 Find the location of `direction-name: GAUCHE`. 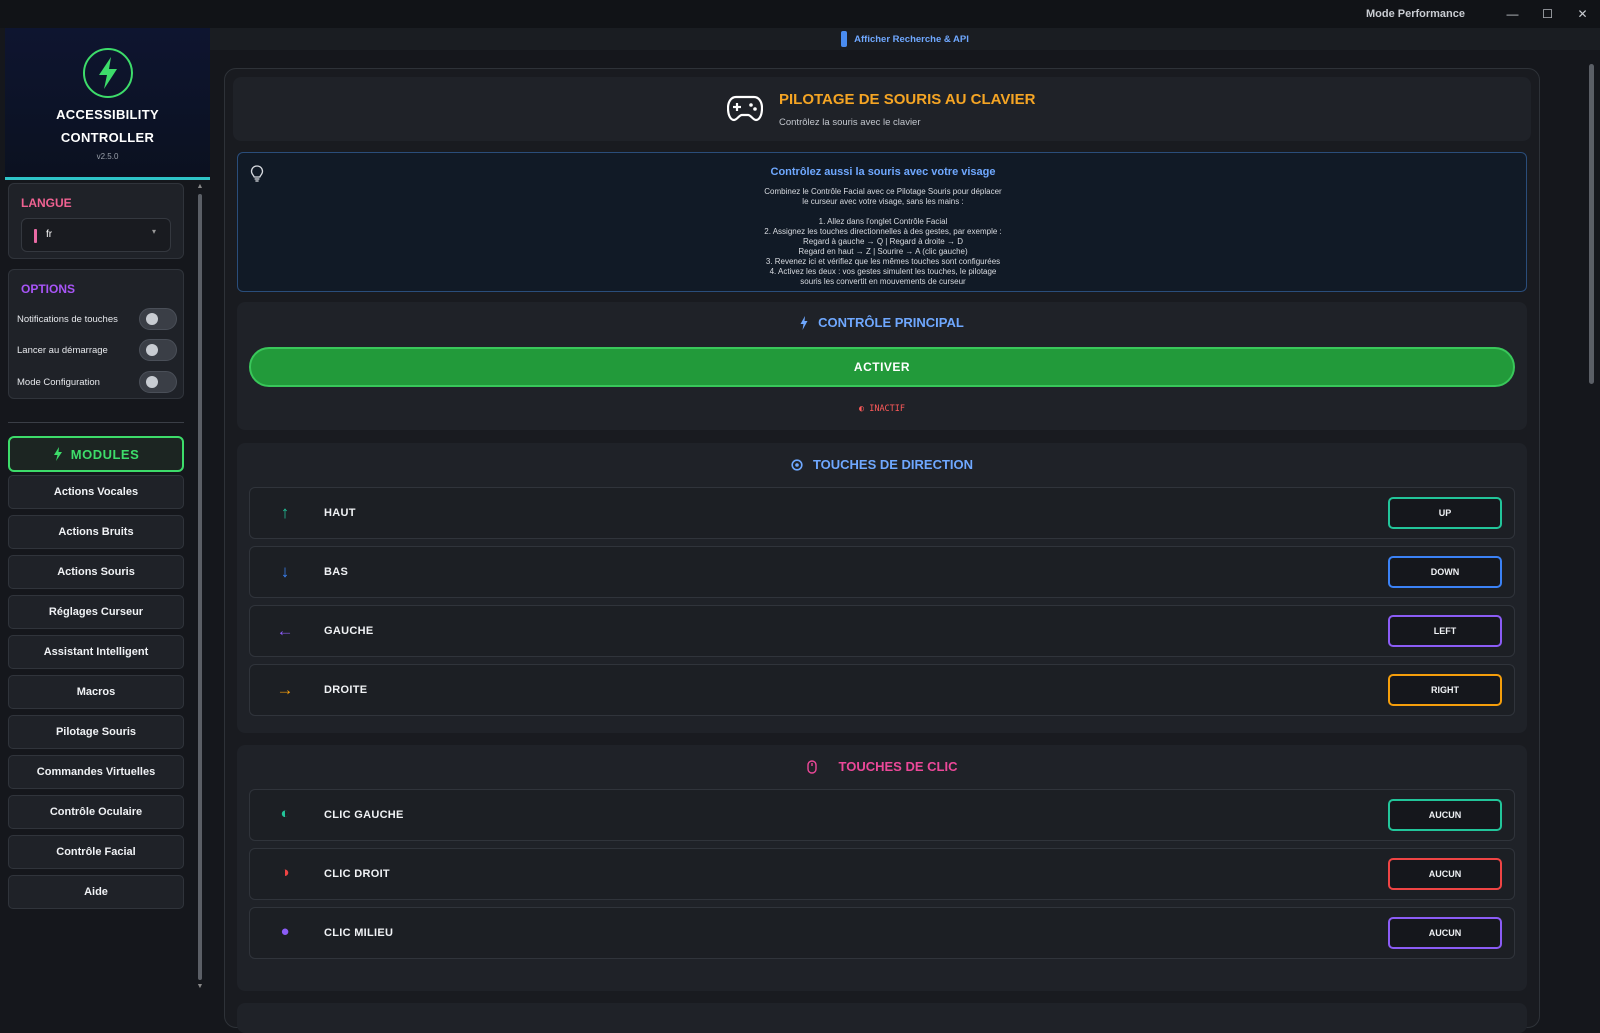

direction-name: GAUCHE is located at coordinates (349, 631).